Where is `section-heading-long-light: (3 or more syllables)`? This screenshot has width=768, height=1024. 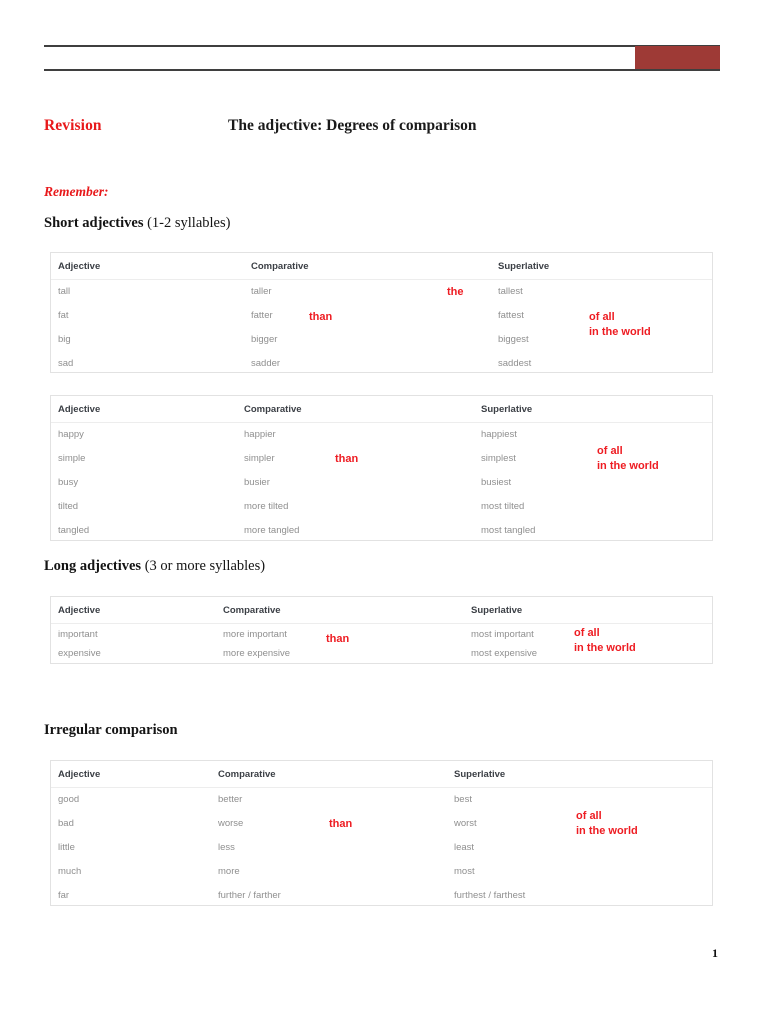
section-heading-long-light: (3 or more syllables) is located at coordinates (203, 566).